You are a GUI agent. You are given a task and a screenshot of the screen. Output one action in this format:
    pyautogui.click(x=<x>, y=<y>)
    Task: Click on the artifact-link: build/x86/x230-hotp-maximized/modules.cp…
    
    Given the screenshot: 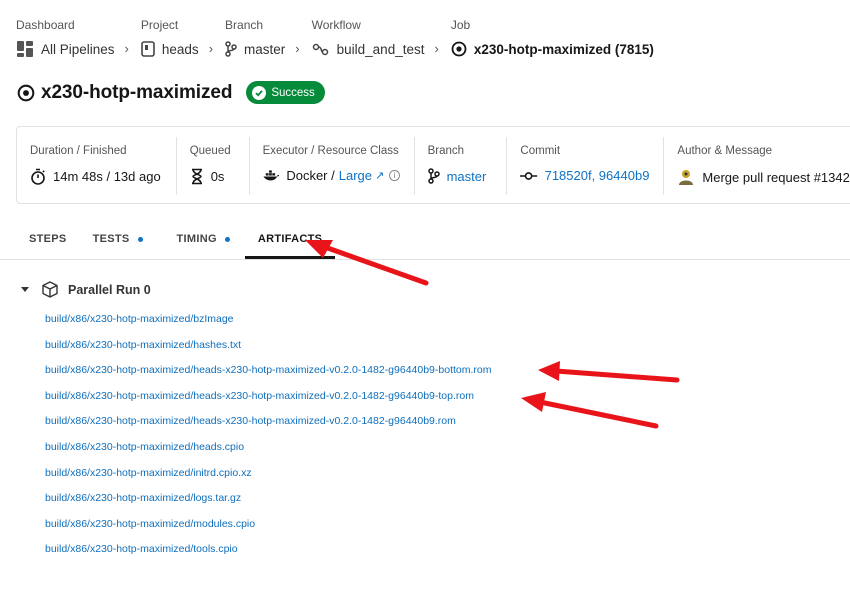 What is the action you would take?
    pyautogui.click(x=150, y=524)
    